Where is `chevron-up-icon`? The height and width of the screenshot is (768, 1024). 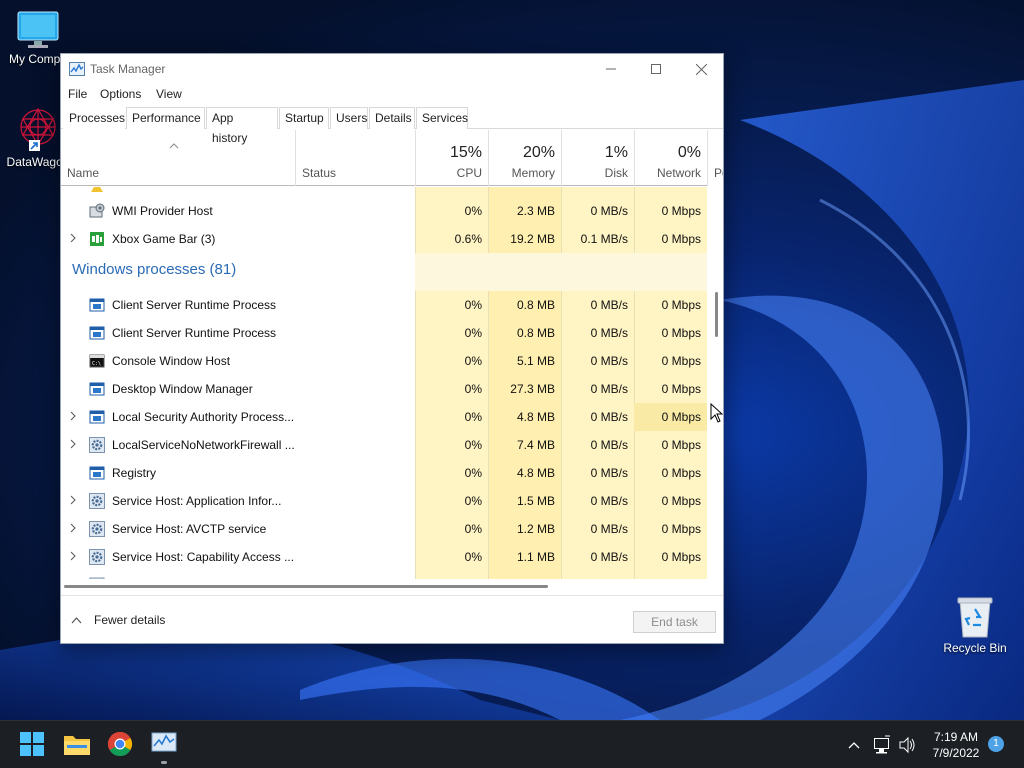 chevron-up-icon is located at coordinates (854, 744).